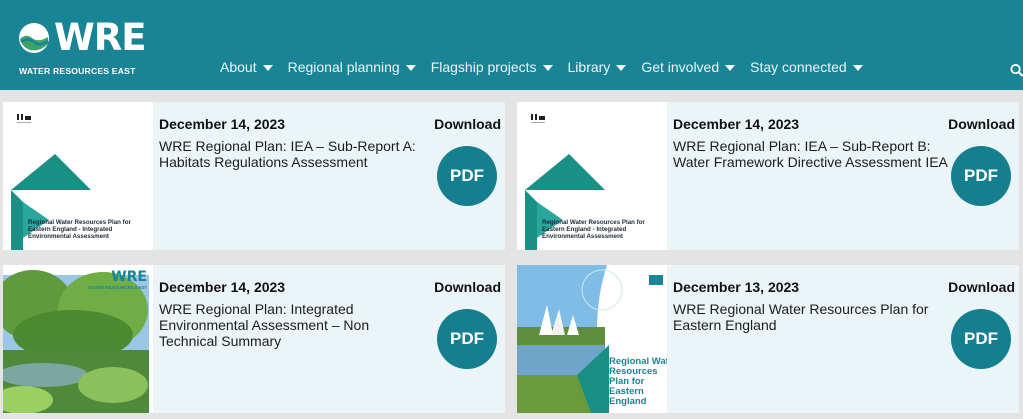 This screenshot has height=419, width=1023. I want to click on nav-label: Get involved, so click(680, 67).